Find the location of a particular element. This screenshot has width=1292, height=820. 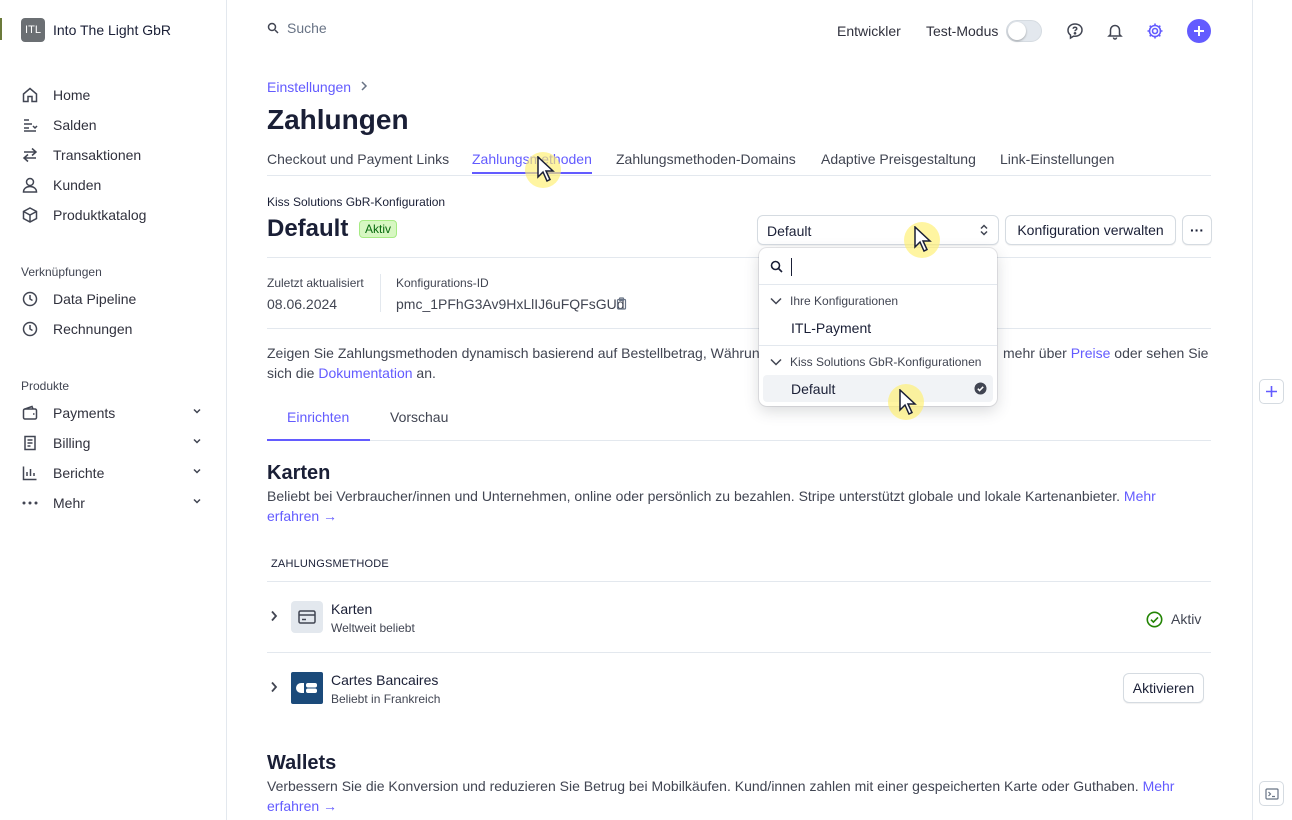

group-label: Kiss Solutions GbR-Konfigurationen is located at coordinates (886, 362).